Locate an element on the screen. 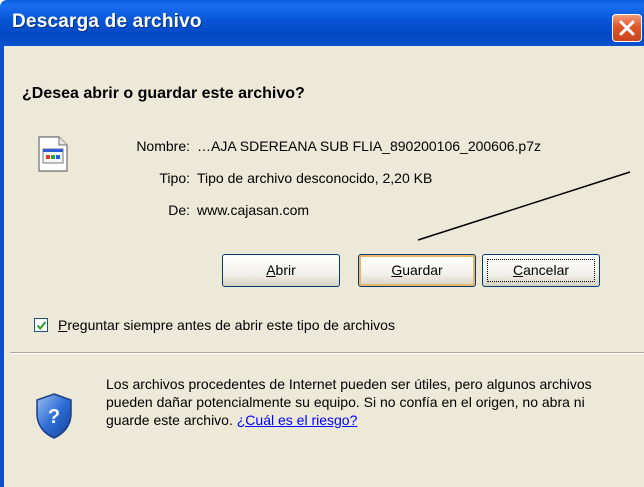  annotation-arrow is located at coordinates (524, 206).